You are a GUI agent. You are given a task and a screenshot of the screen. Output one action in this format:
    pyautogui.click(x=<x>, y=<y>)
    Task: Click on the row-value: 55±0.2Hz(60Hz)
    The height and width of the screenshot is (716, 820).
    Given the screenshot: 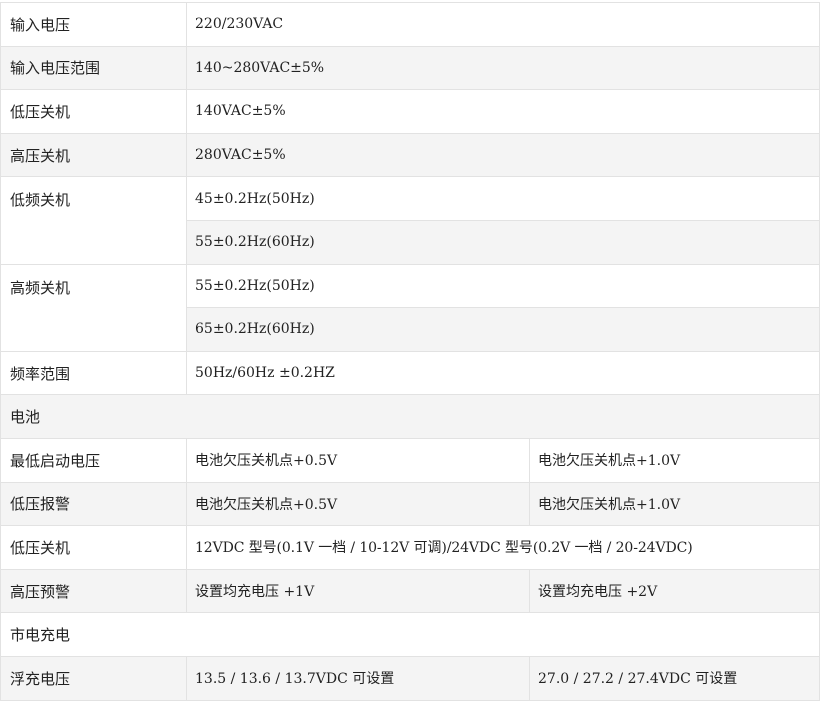 What is the action you would take?
    pyautogui.click(x=503, y=242)
    